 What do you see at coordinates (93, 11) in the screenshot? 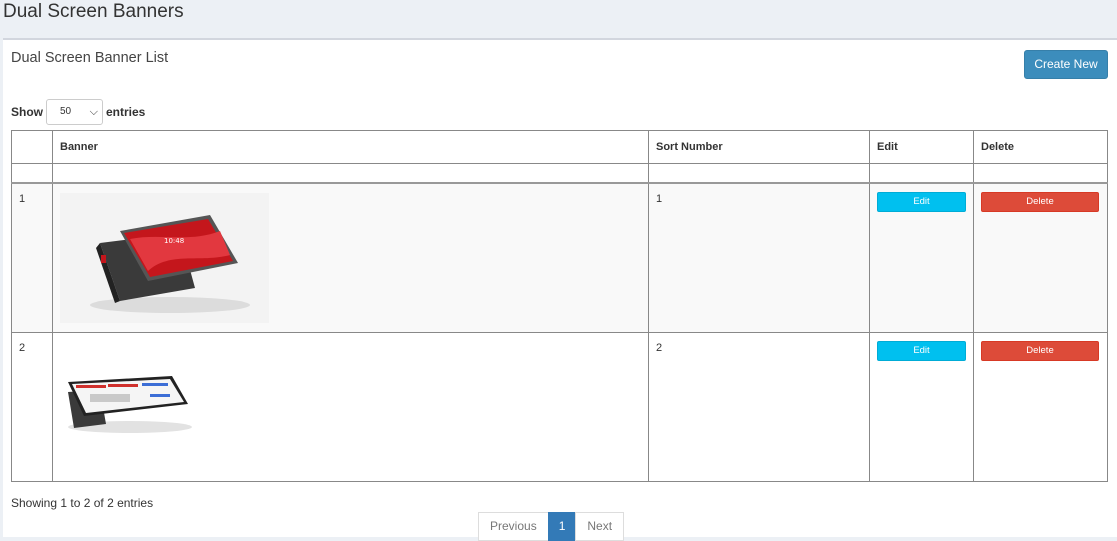
I see `page-title: Dual Screen Banners` at bounding box center [93, 11].